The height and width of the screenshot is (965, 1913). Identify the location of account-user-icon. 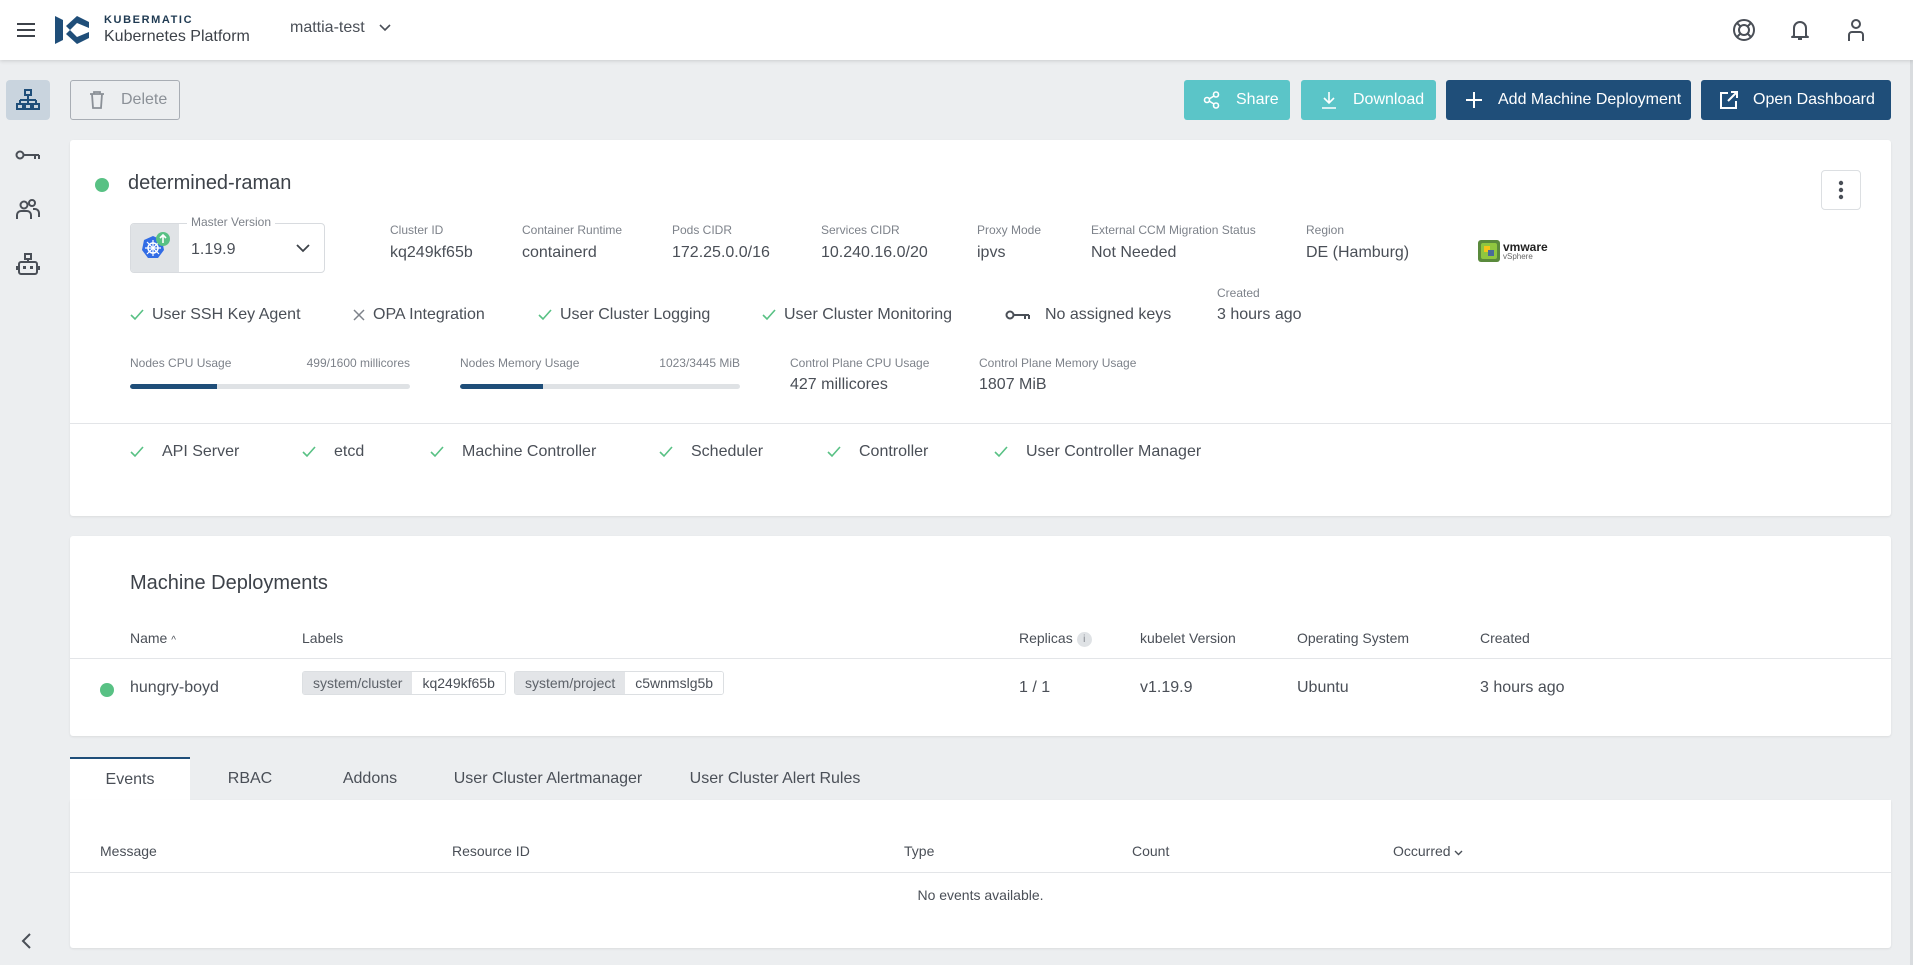
(1856, 30).